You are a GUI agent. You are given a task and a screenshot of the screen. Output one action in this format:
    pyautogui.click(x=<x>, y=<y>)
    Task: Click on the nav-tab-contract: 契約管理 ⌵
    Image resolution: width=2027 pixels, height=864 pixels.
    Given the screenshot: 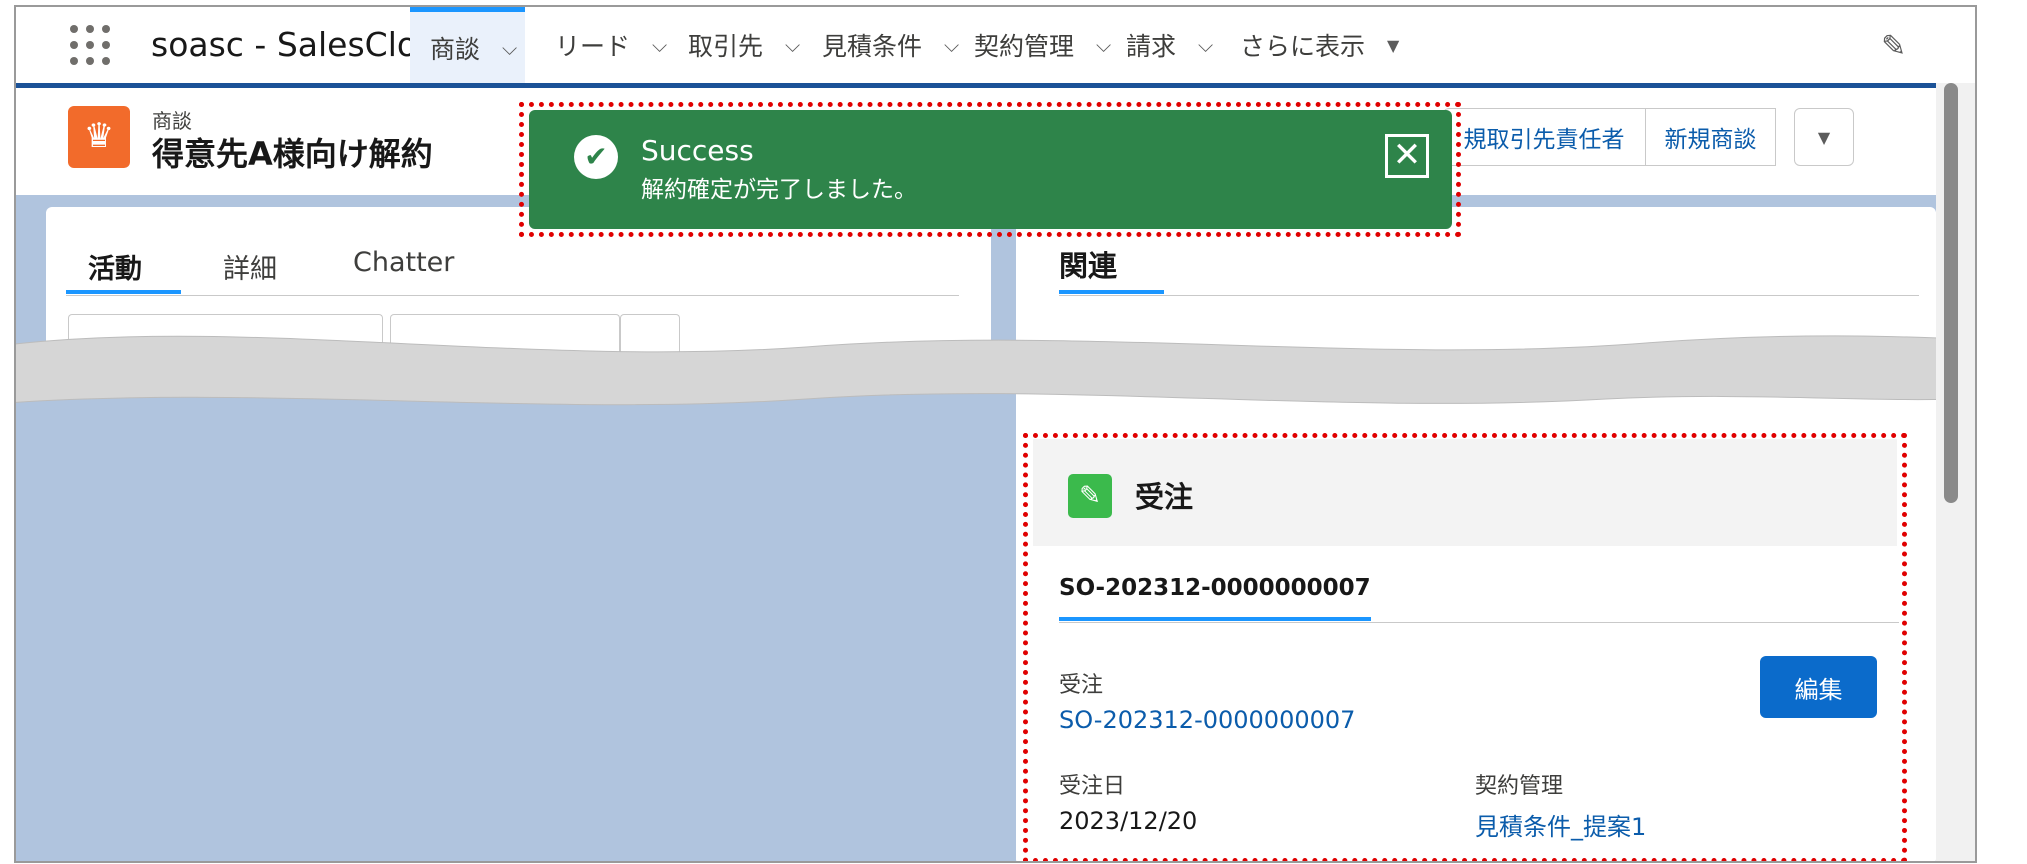 What is the action you would take?
    pyautogui.click(x=1042, y=45)
    